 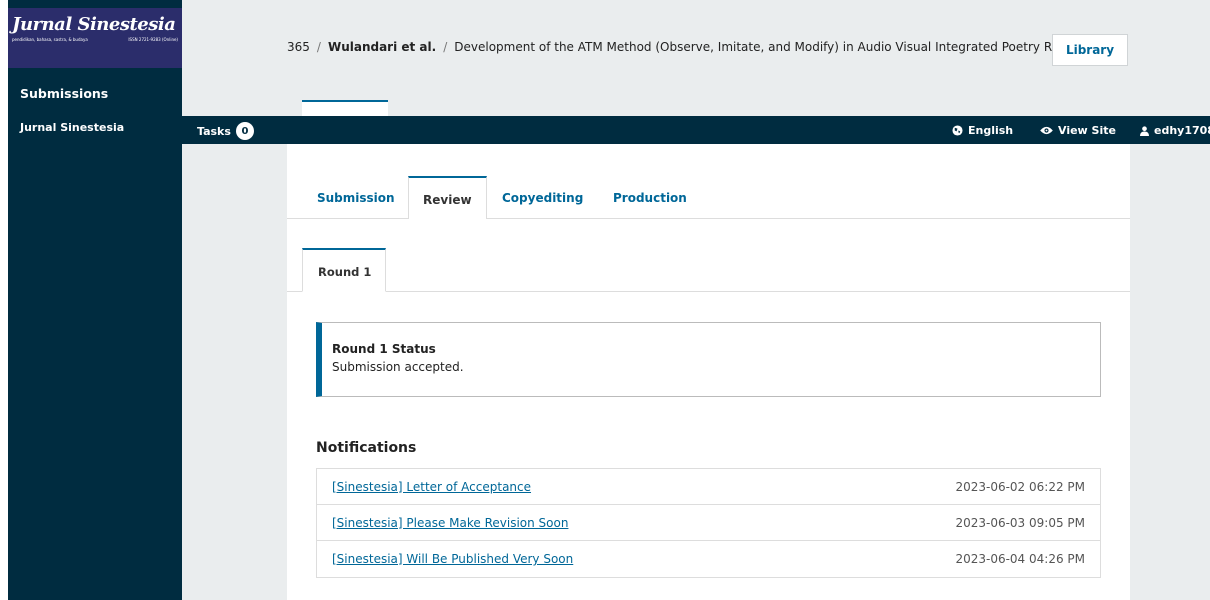 What do you see at coordinates (153, 39) in the screenshot?
I see `logo-issn: ISSN 2721-9283 (Online)` at bounding box center [153, 39].